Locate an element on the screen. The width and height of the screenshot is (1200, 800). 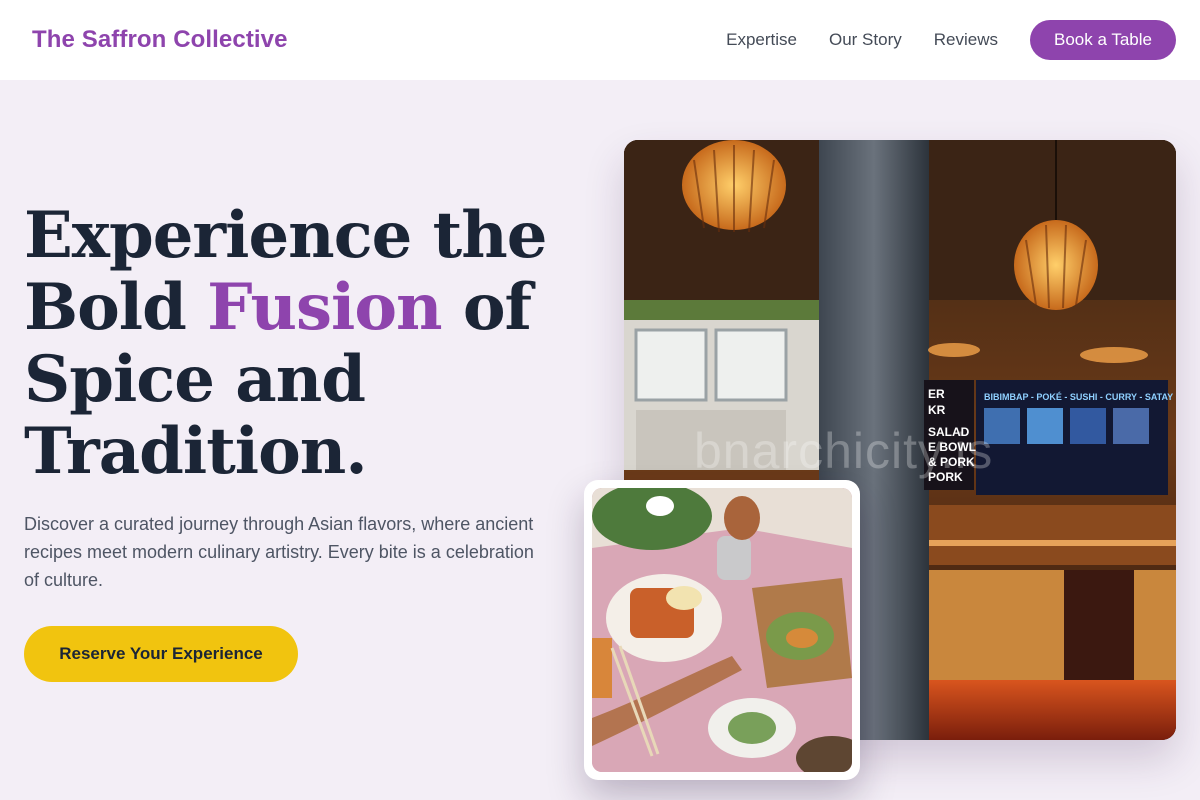
menu-board-header: BIBIMBAP - POKÉ - SUSHI - CURRY - SATAY is located at coordinates (1078, 397).